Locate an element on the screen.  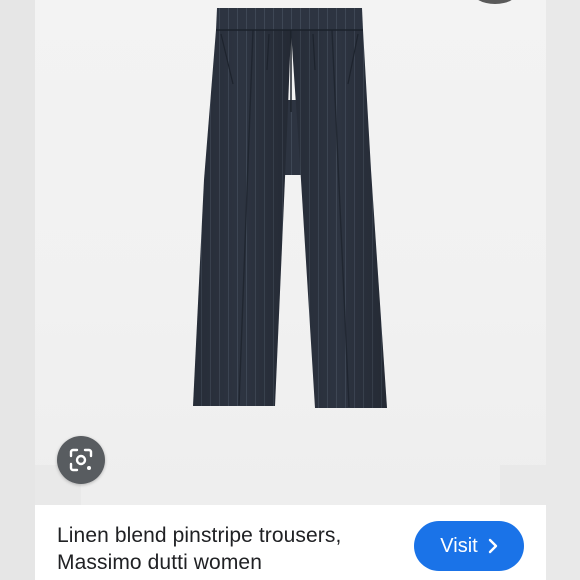
product-title-line2: Massimo dutti women is located at coordinates (159, 562).